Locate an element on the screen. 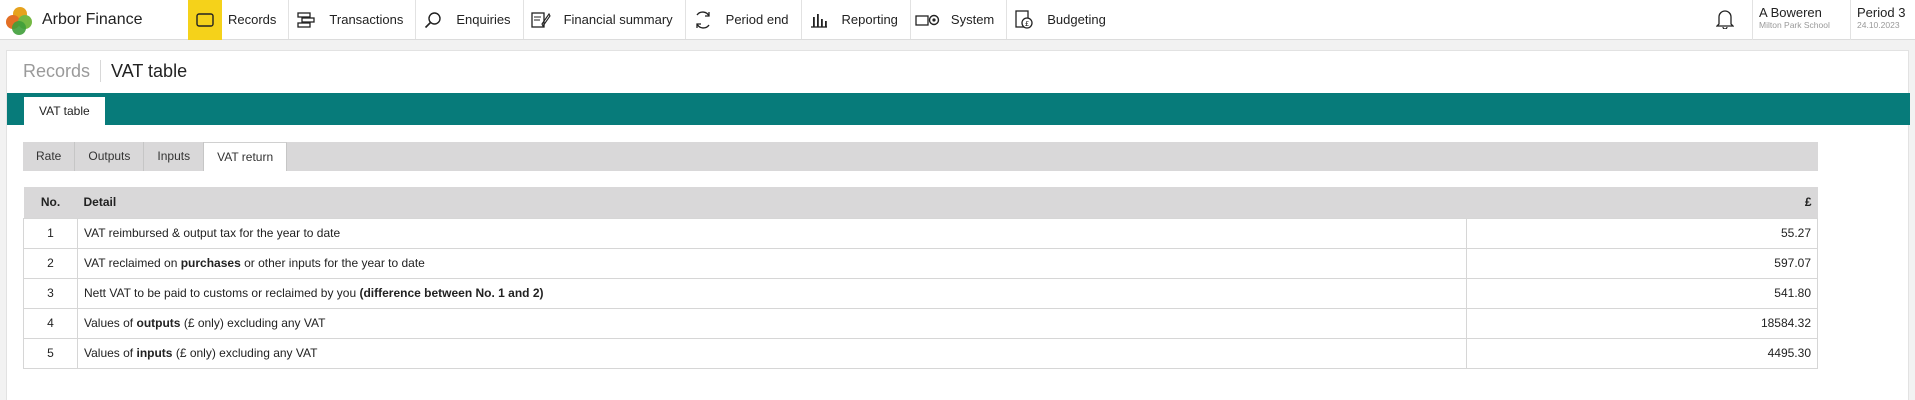  nav-label: Enquiries is located at coordinates (483, 19).